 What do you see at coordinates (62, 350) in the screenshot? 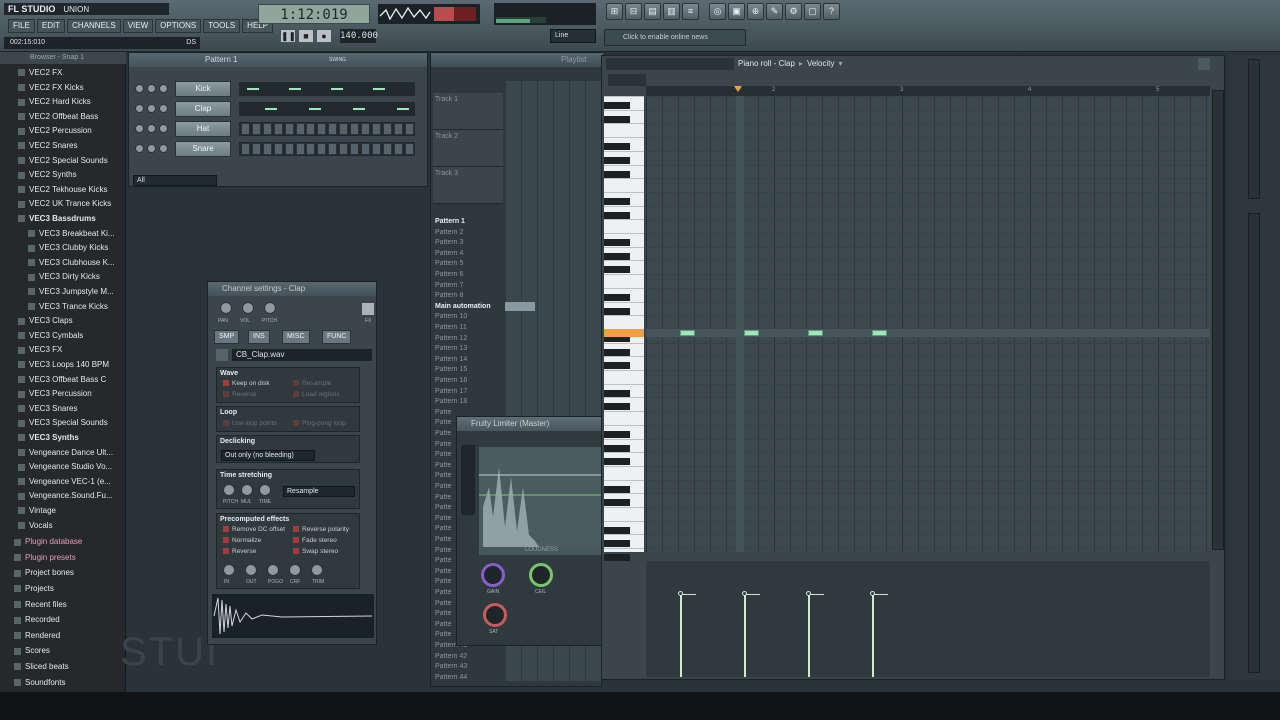
I see `browser-item: VEC3 FX` at bounding box center [62, 350].